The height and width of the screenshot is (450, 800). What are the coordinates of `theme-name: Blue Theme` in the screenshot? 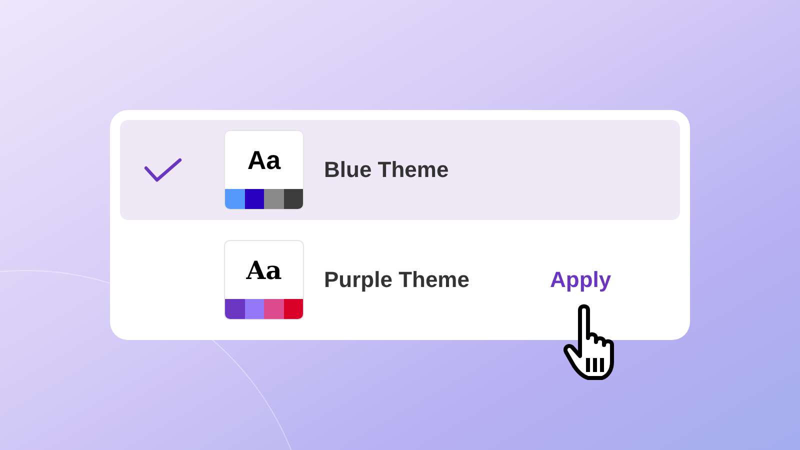 It's located at (387, 170).